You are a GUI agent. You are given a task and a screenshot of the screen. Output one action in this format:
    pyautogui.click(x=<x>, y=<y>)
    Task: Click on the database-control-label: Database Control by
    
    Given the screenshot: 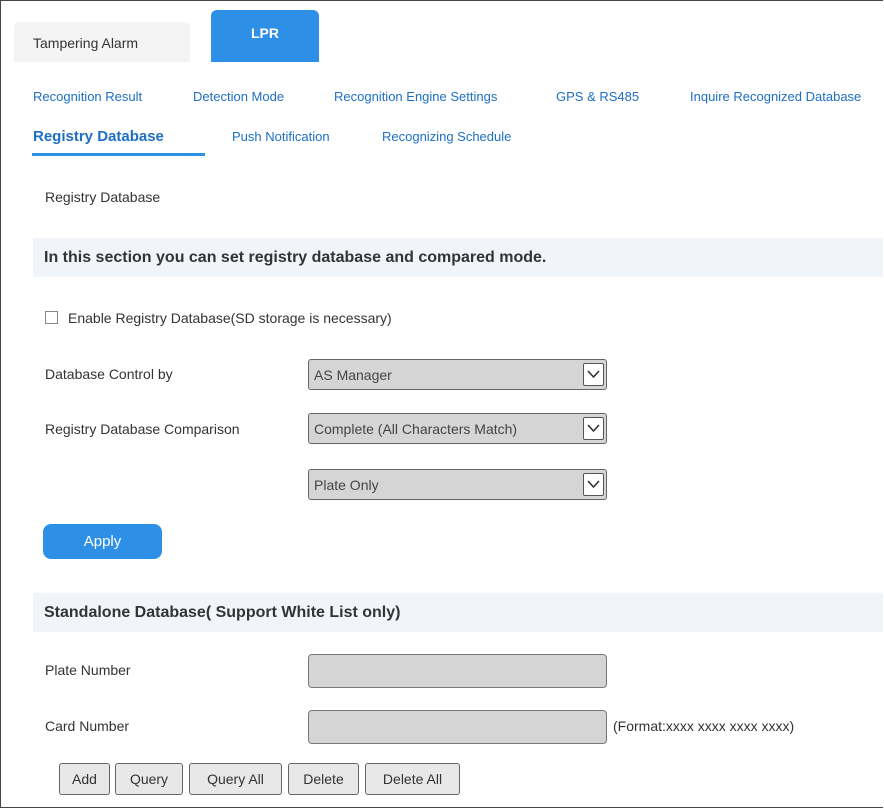 What is the action you would take?
    pyautogui.click(x=109, y=374)
    